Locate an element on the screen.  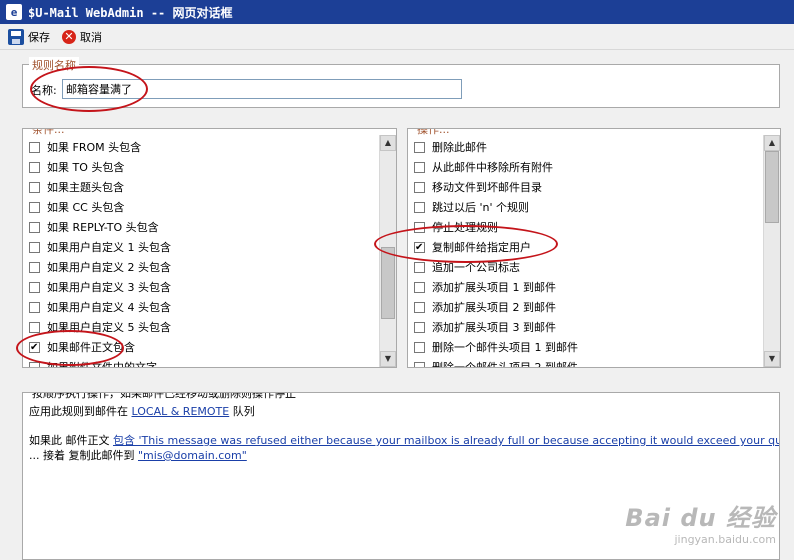
condition-item: 如果用户自定义 1 头包含 is located at coordinates (200, 247).